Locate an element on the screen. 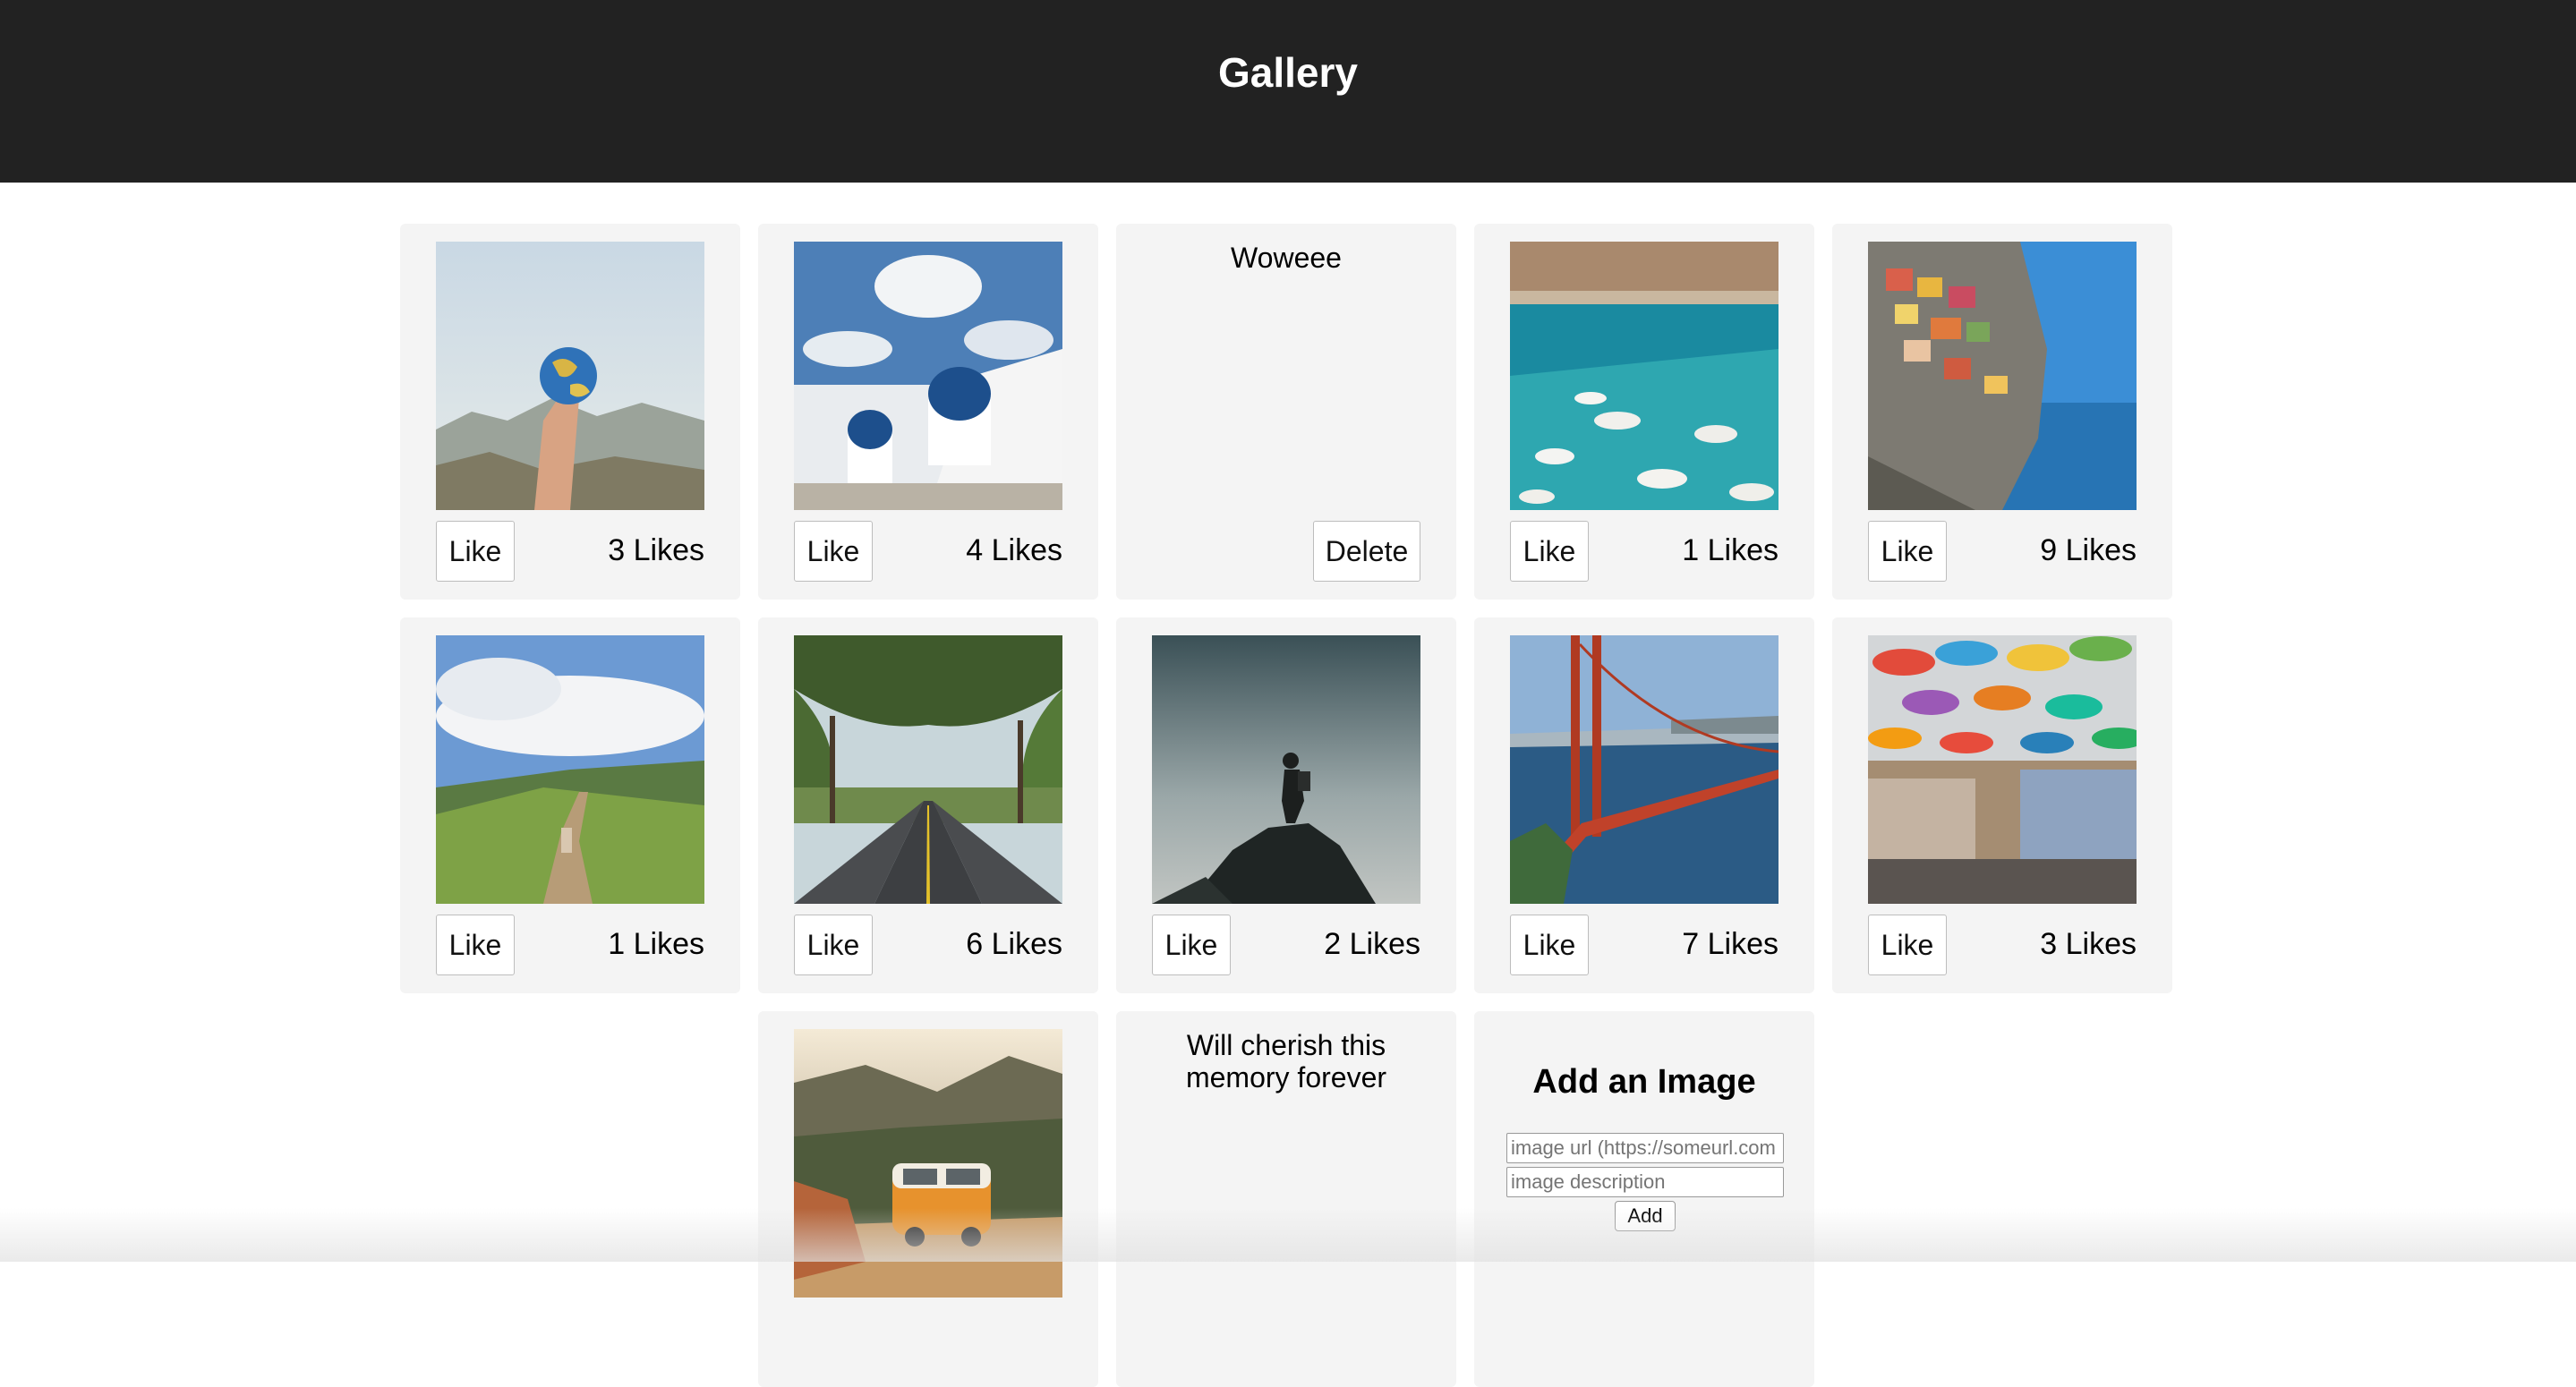 This screenshot has width=2576, height=1387. photo-golden-gate-bridge is located at coordinates (1644, 770).